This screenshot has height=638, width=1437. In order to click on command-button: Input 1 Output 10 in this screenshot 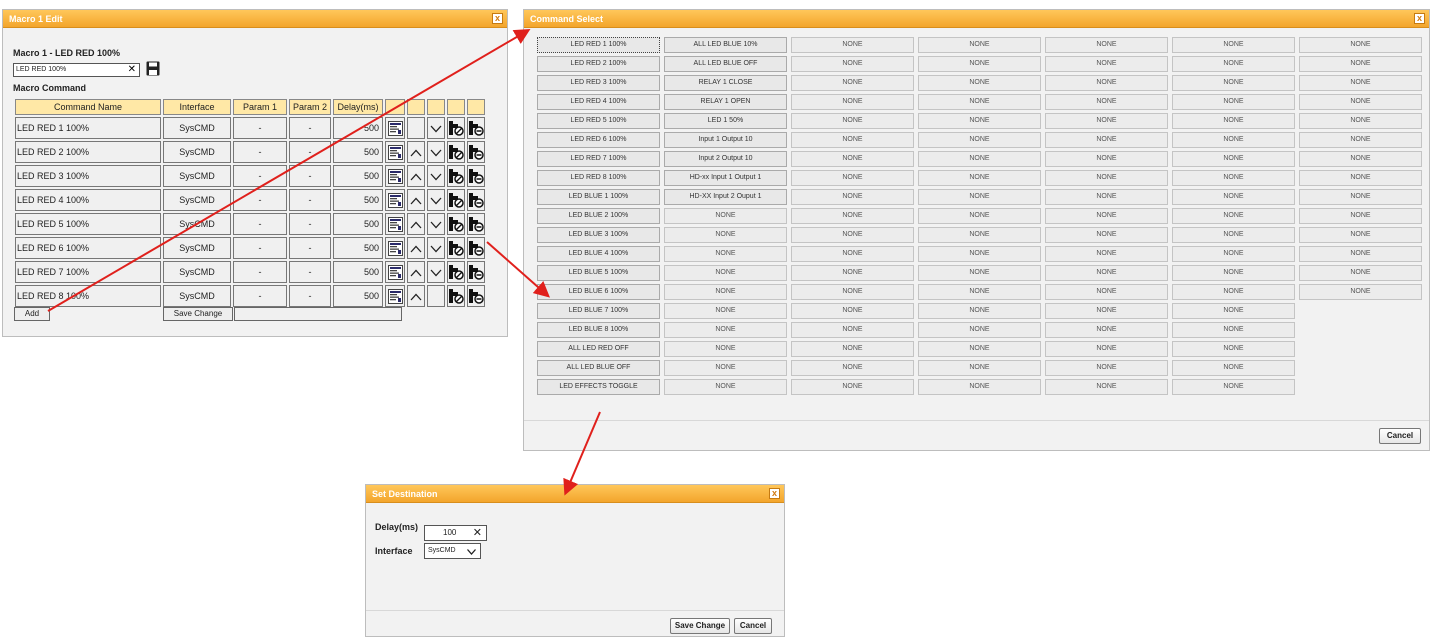, I will do `click(725, 140)`.